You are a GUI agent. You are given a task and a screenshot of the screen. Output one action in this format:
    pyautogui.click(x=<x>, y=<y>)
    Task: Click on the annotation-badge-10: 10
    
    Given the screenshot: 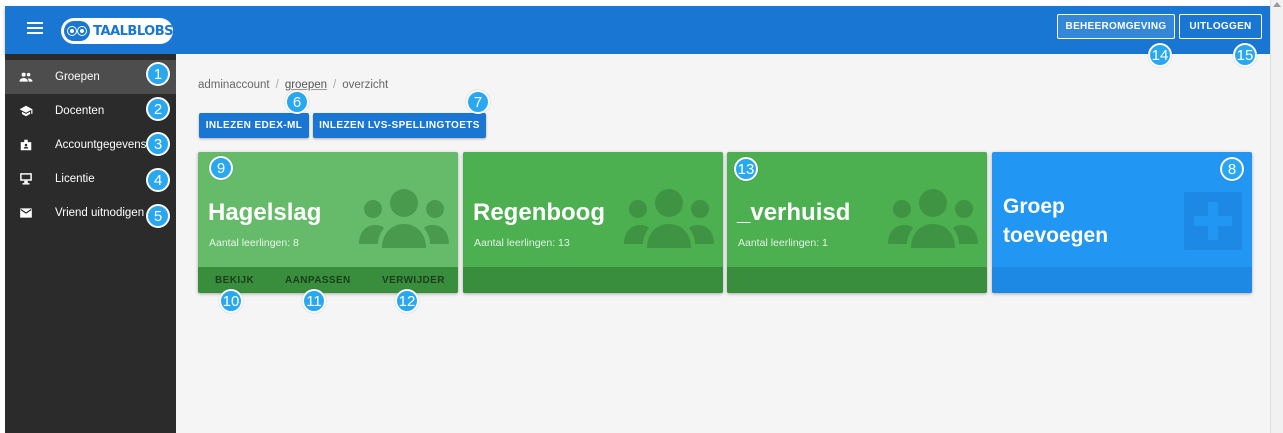 What is the action you would take?
    pyautogui.click(x=231, y=301)
    